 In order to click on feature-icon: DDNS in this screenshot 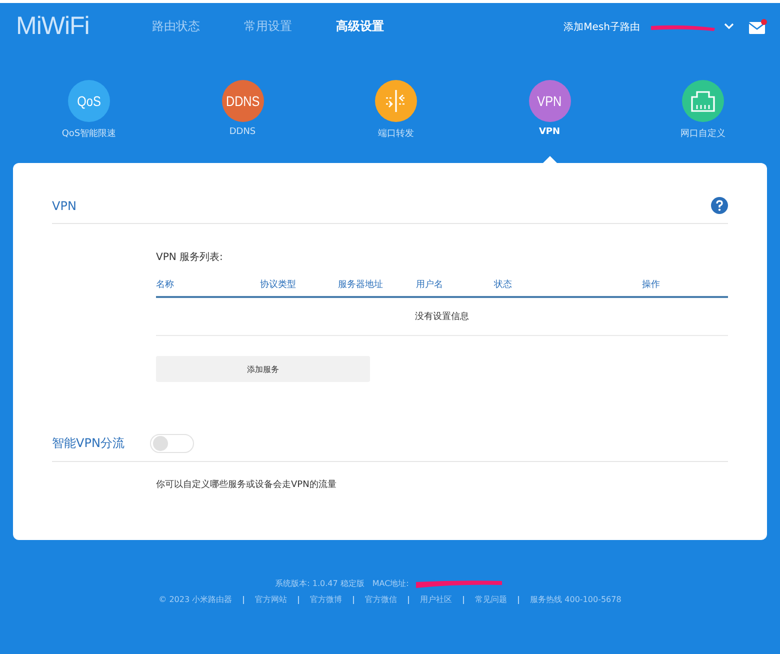, I will do `click(243, 101)`.